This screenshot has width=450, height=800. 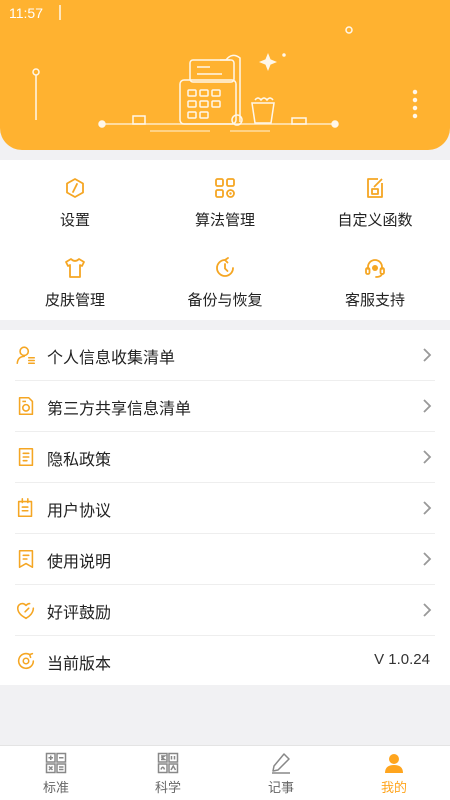 What do you see at coordinates (26, 457) in the screenshot?
I see `document-icon` at bounding box center [26, 457].